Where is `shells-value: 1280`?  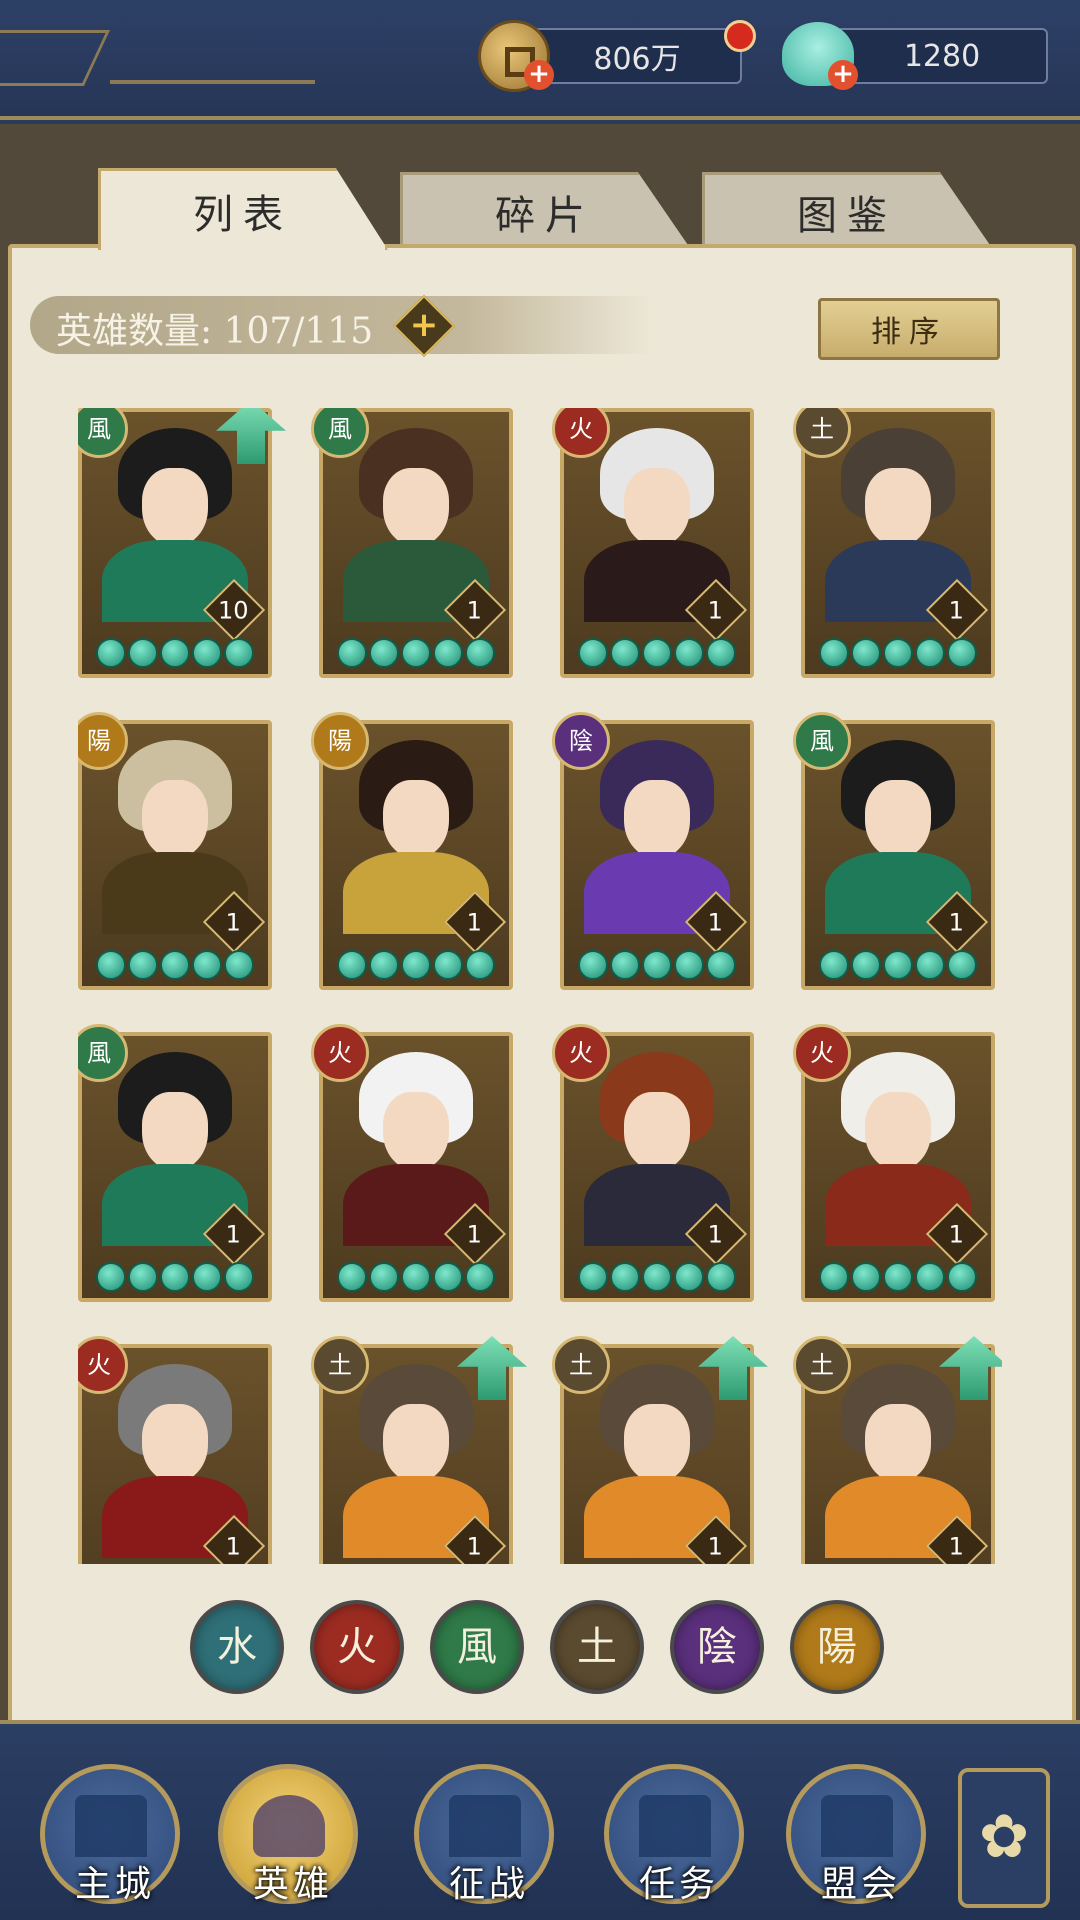 shells-value: 1280 is located at coordinates (942, 56).